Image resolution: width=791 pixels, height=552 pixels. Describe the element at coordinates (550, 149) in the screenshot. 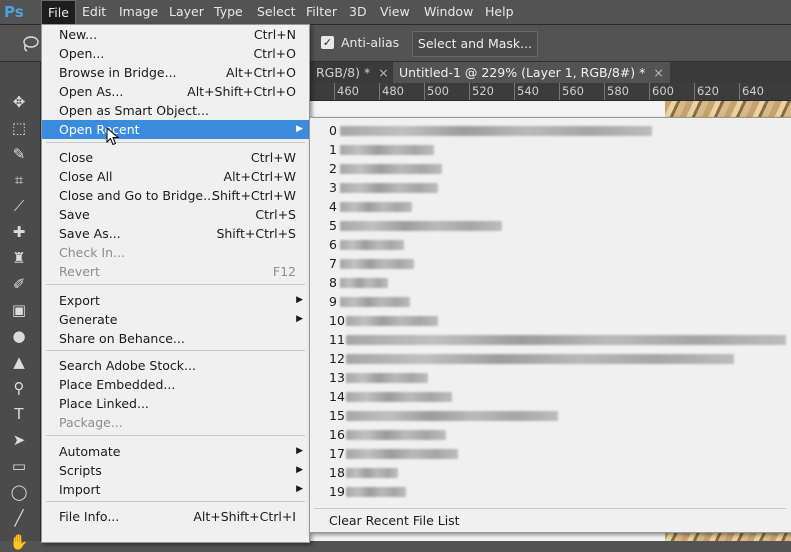

I see `recent-file-item: 1` at that location.